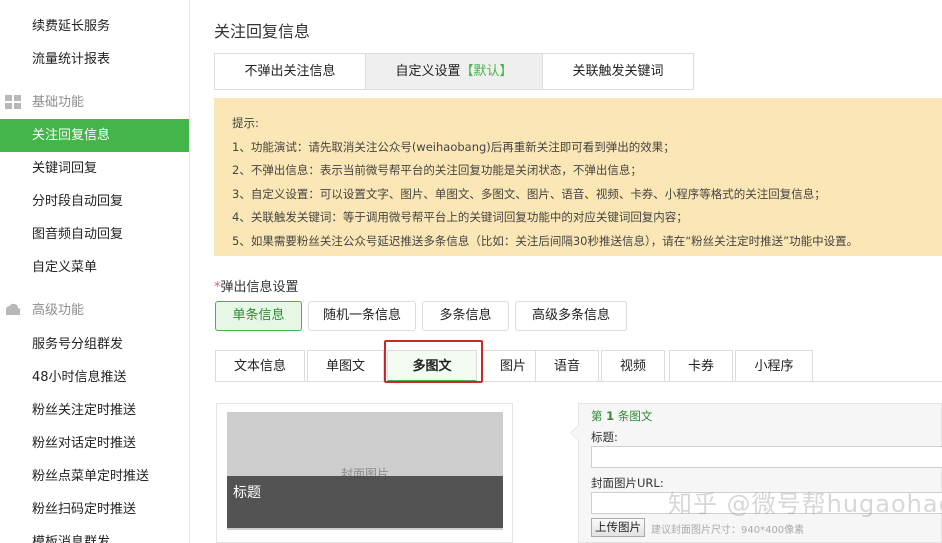  I want to click on page-title: 关注回复信息, so click(262, 31).